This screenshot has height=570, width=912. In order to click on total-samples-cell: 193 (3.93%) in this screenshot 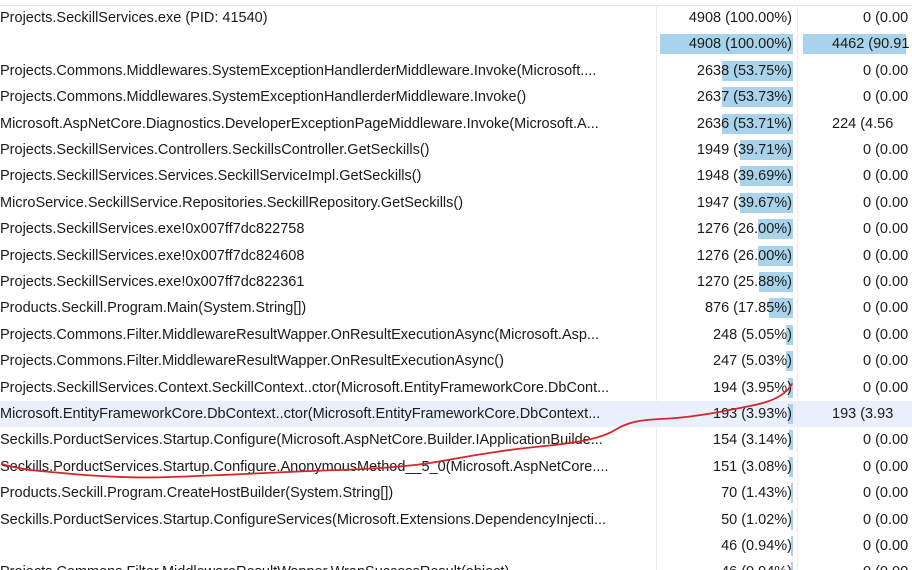, I will do `click(726, 414)`.